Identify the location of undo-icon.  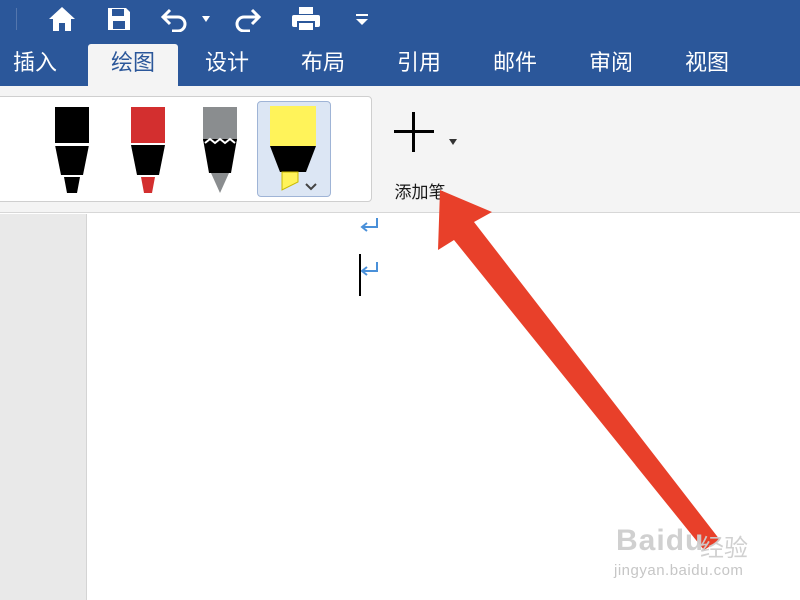
(173, 20).